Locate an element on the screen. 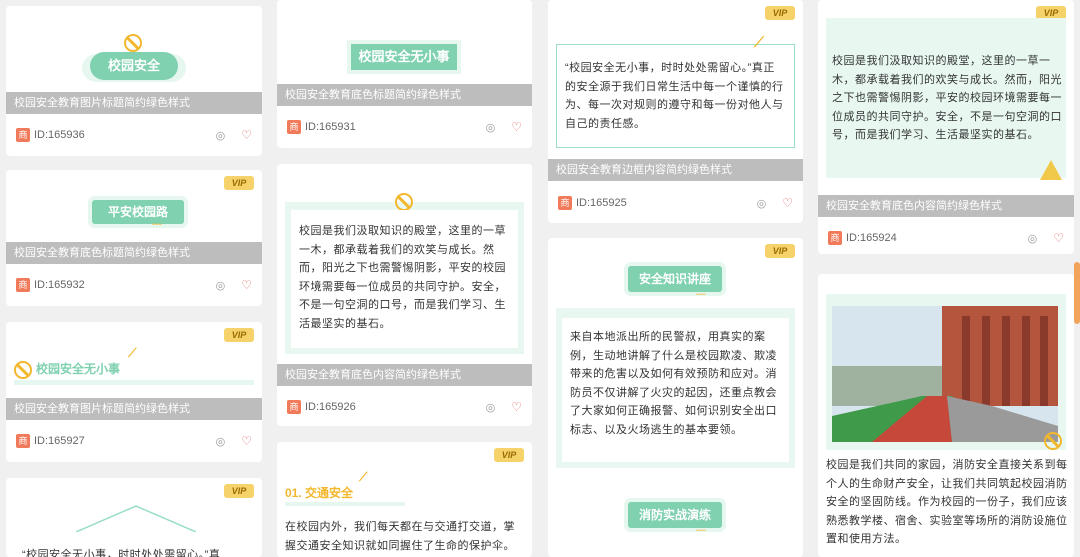 The image size is (1080, 557). title-label-2: 消防实战演练 is located at coordinates (675, 515).